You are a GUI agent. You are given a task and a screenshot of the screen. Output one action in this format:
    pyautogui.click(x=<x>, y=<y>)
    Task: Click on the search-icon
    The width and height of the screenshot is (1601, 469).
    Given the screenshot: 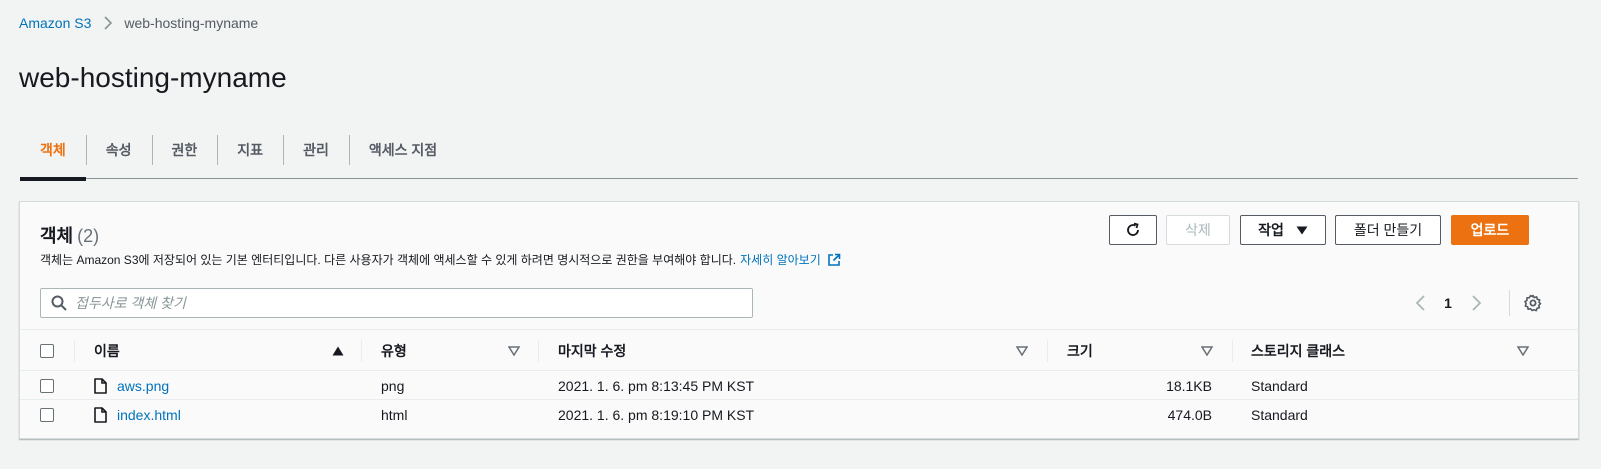 What is the action you would take?
    pyautogui.click(x=59, y=303)
    